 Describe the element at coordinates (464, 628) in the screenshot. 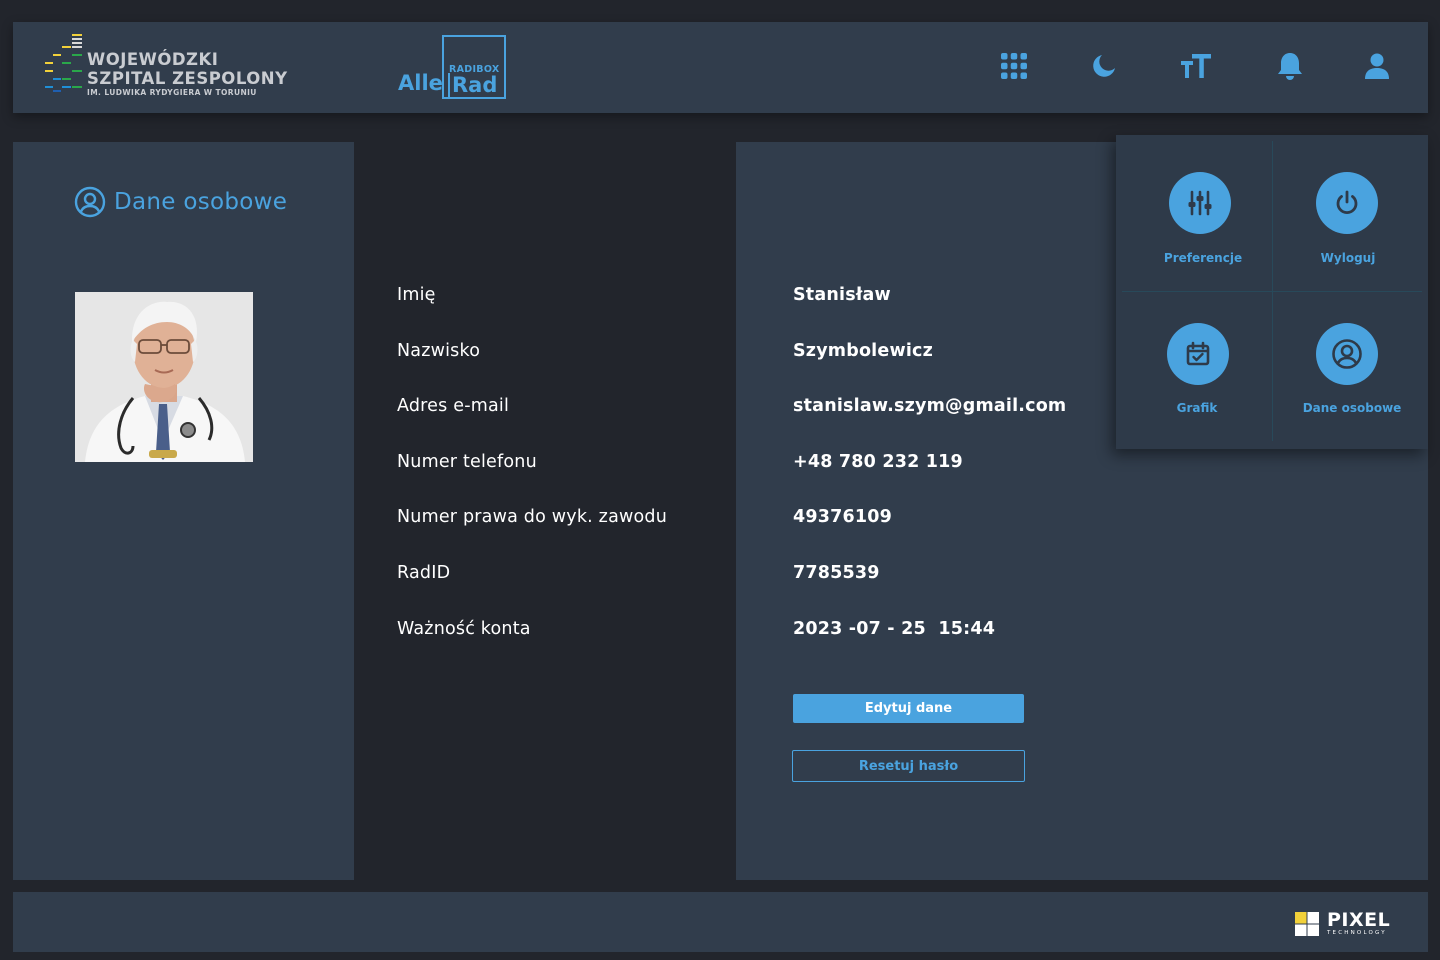

I see `field-label-account-validity: Ważność konta` at that location.